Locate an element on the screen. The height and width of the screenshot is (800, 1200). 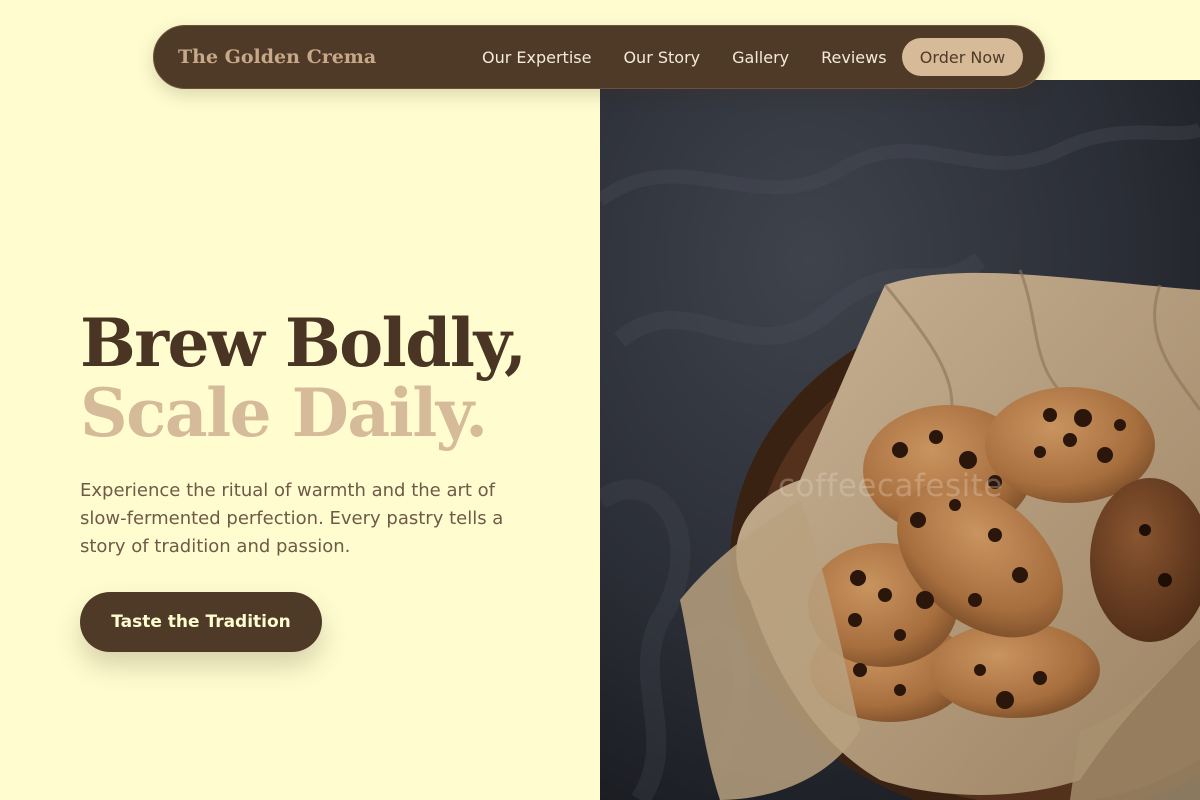
taste-the-tradition-button: Taste the Tradition is located at coordinates (201, 622).